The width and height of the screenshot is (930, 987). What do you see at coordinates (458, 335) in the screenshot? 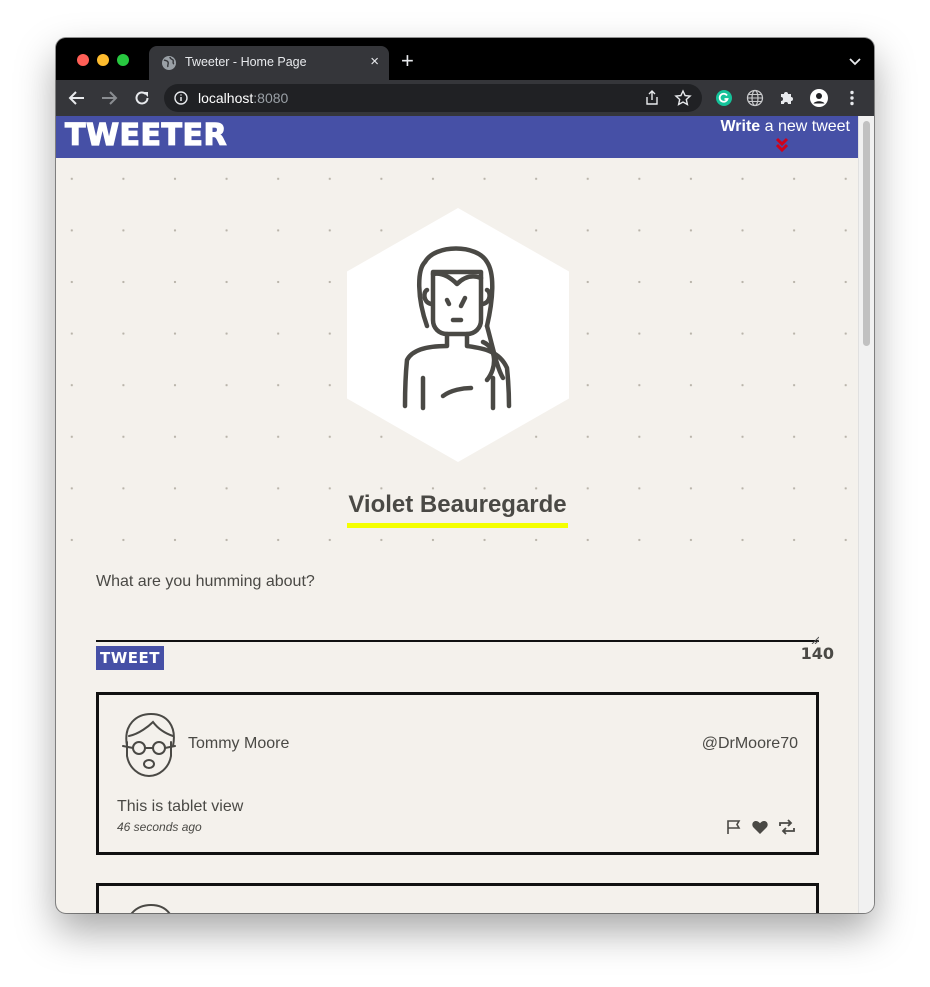
I see `profile-avatar` at bounding box center [458, 335].